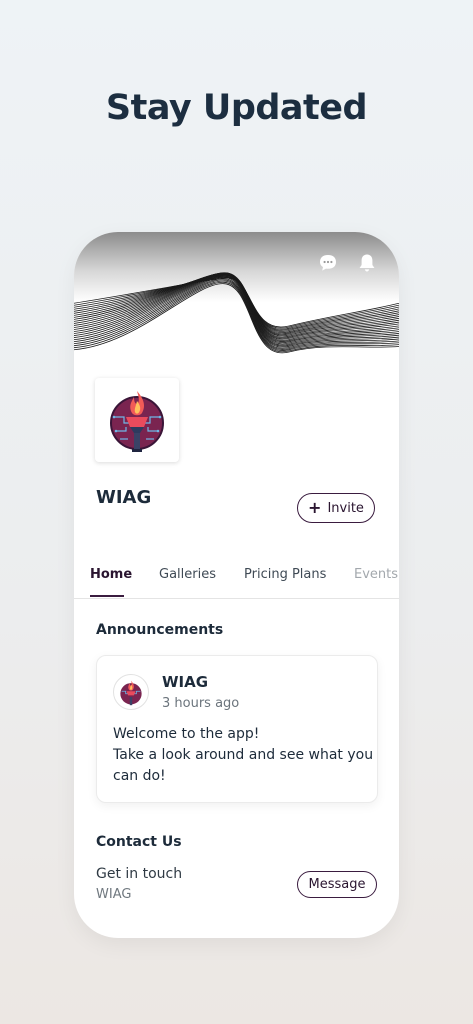  I want to click on invite-button: + Invite, so click(336, 508).